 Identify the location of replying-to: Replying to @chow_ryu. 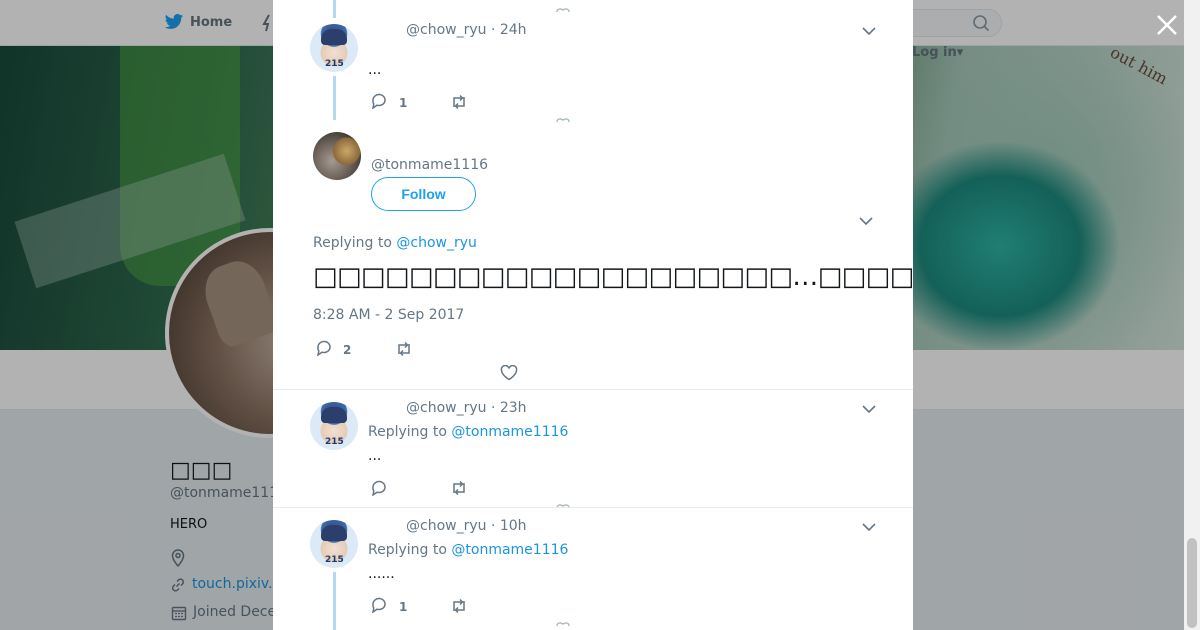
(395, 243).